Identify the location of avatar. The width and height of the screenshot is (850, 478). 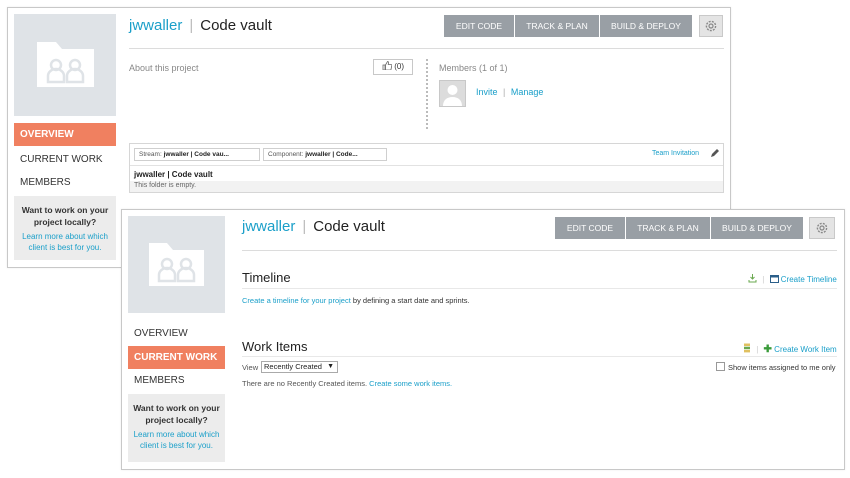
(452, 93).